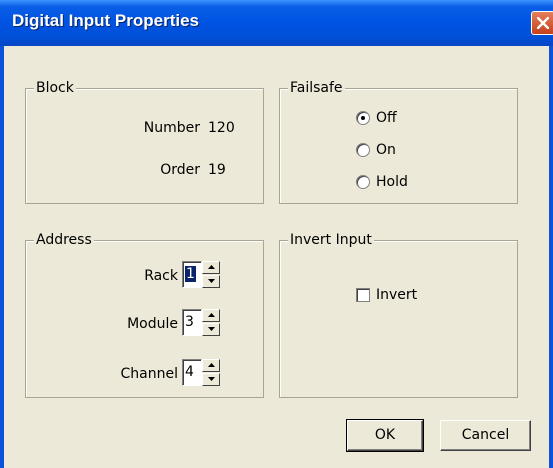  I want to click on channel-input: 4, so click(192, 372).